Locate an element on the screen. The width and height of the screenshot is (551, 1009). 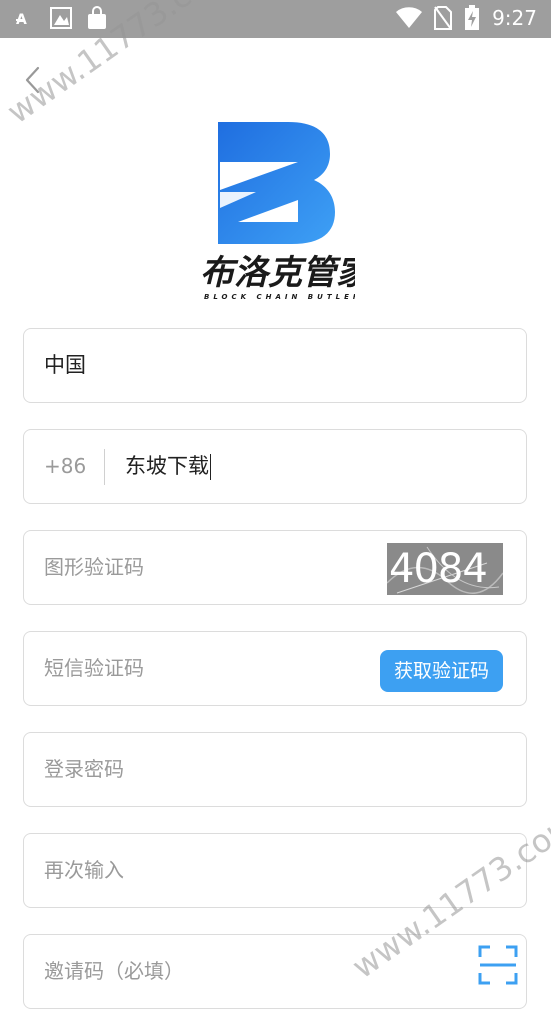
brand-b-logo: 布洛克管家 BLOCK CHAIN BUTLER is located at coordinates (287, 211).